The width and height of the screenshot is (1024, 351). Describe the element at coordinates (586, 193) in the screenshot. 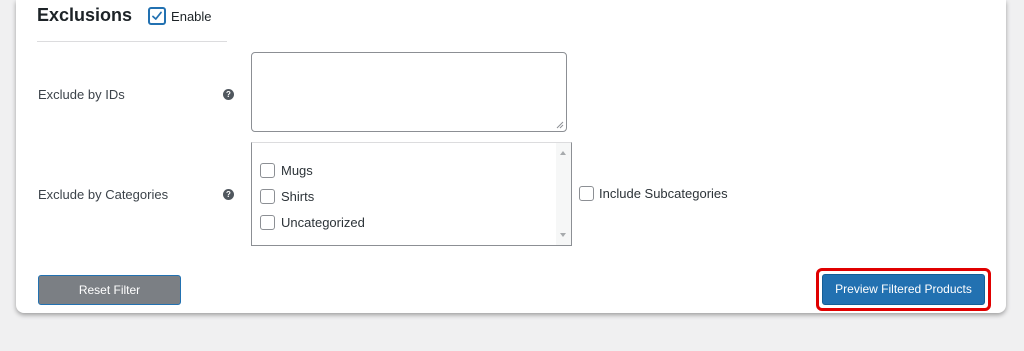

I see `include-subcategories-checkbox` at that location.